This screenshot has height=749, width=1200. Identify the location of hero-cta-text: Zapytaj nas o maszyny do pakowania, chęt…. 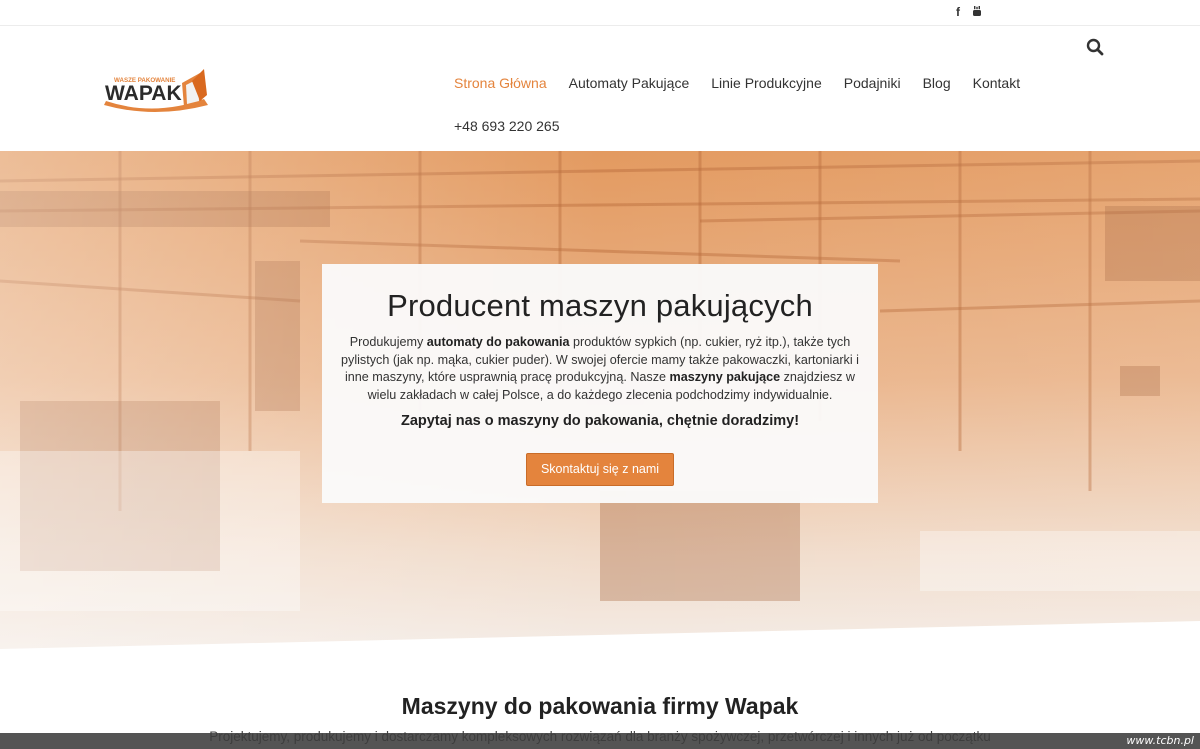
(600, 421).